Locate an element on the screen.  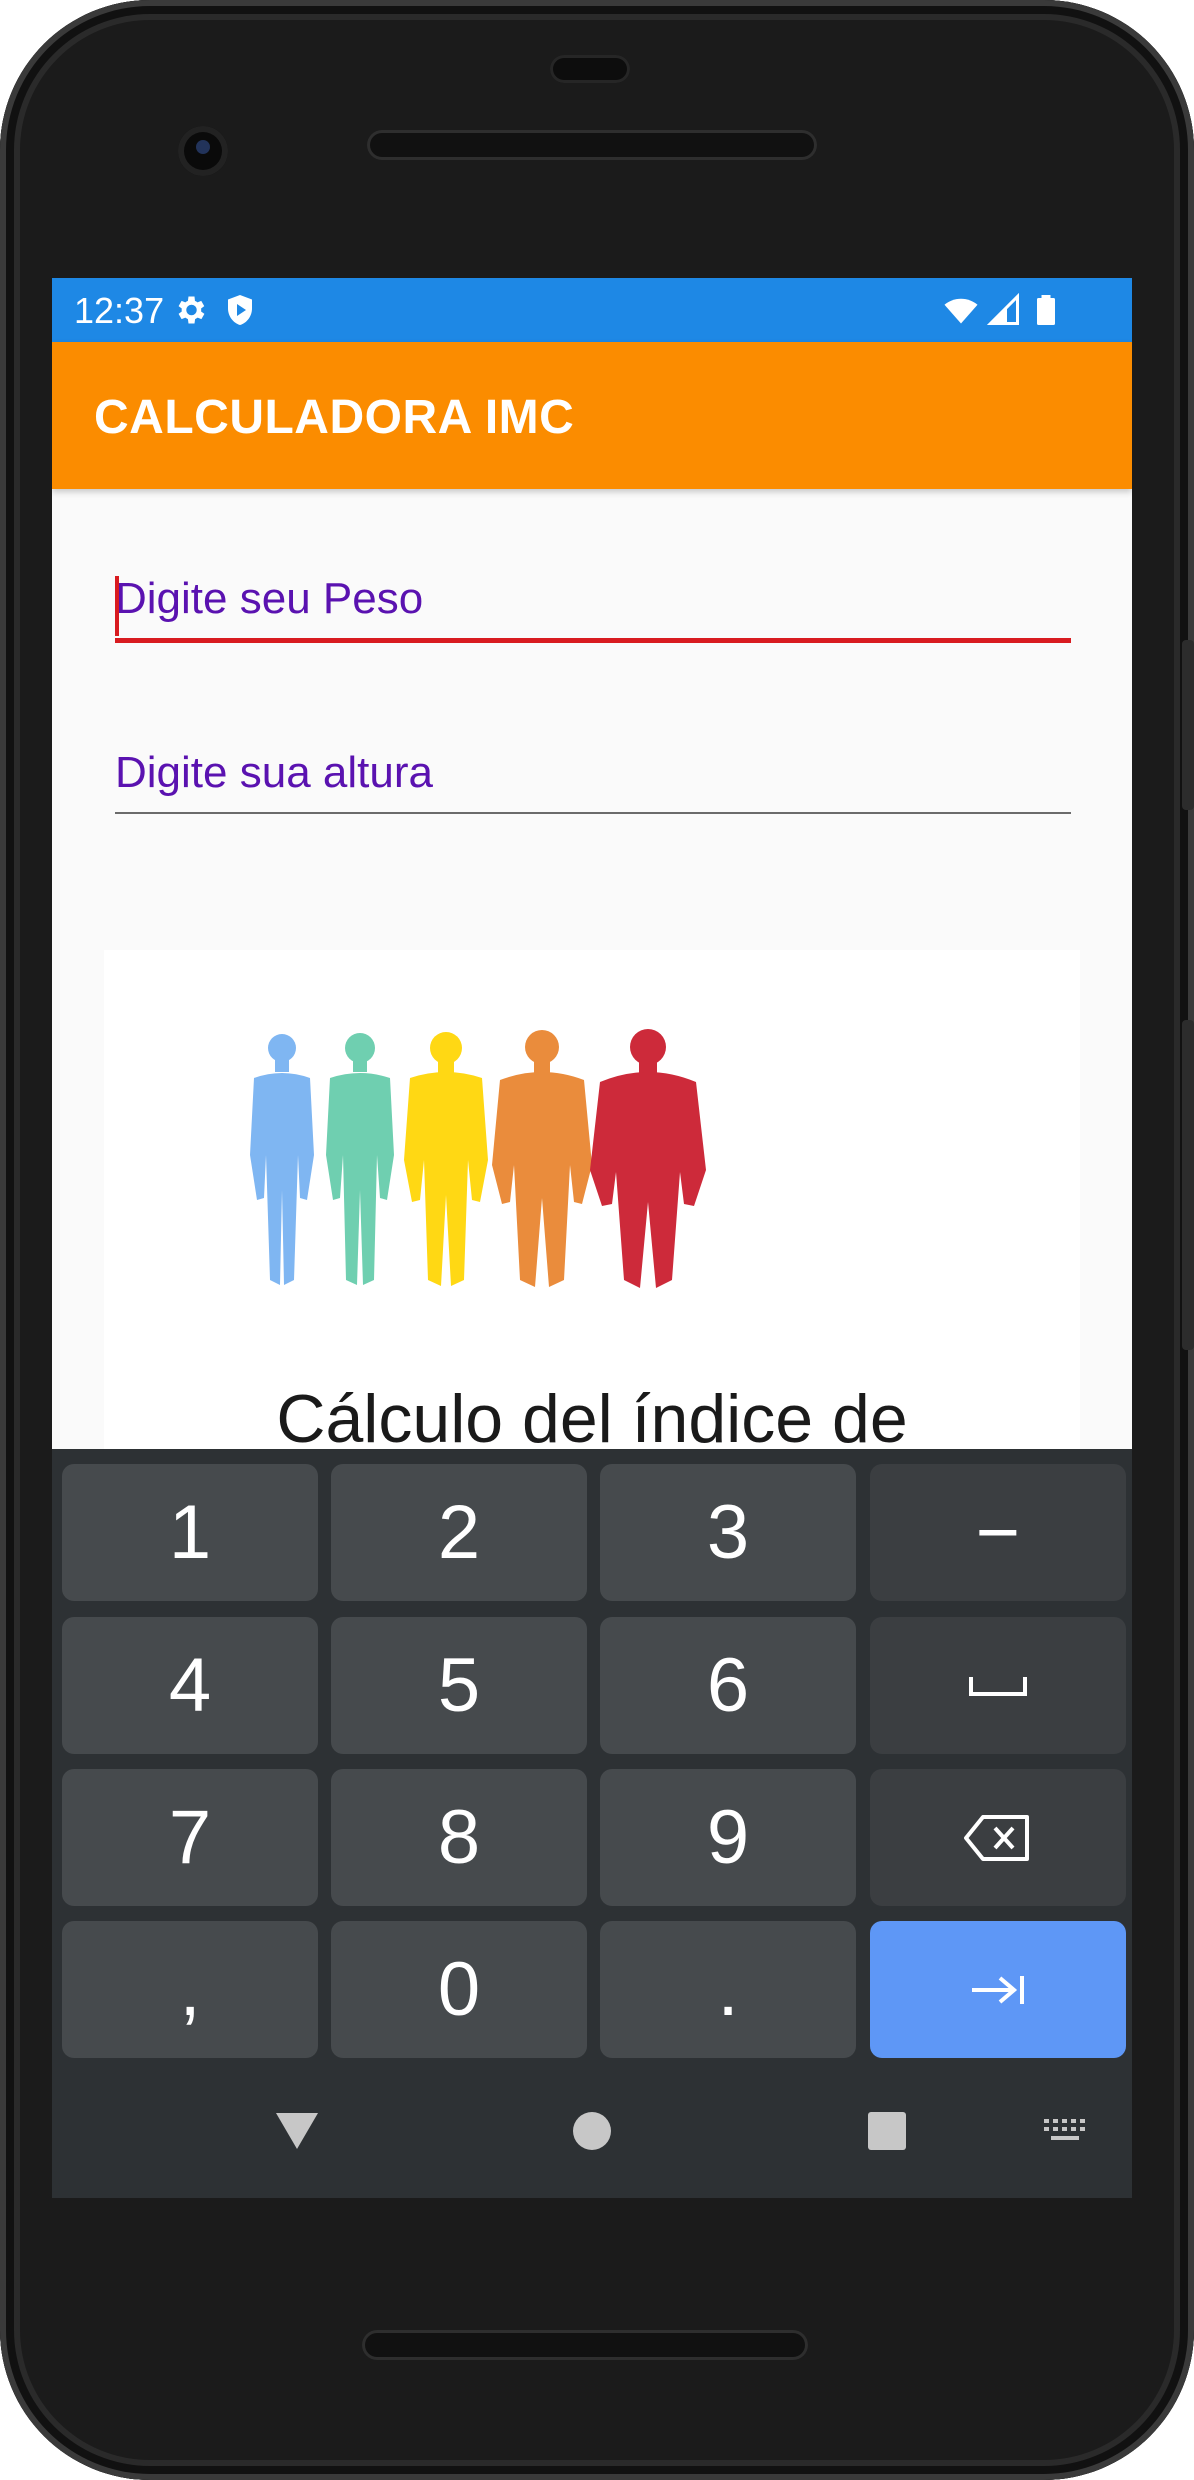
weight-field is located at coordinates (593, 608).